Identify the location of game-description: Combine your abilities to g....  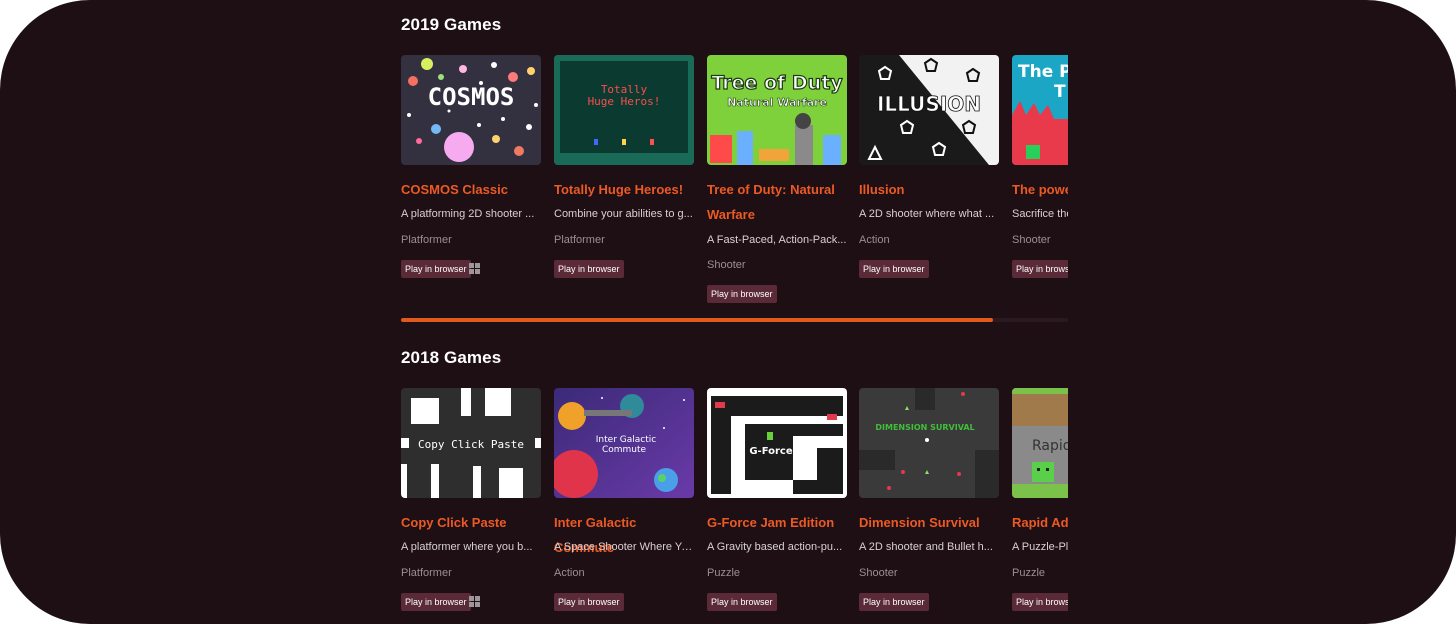
(623, 214).